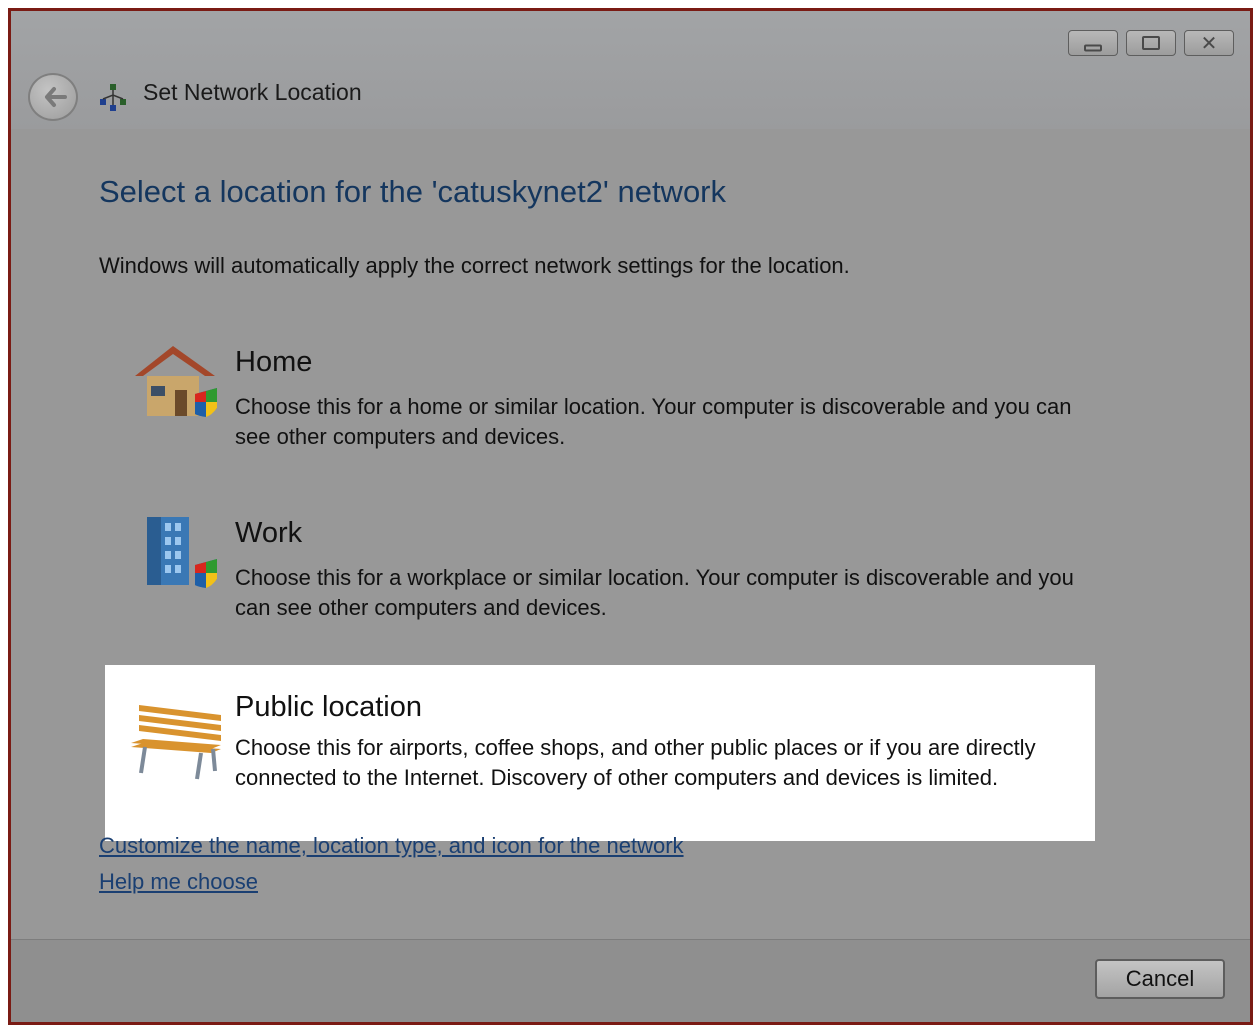 The width and height of the screenshot is (1253, 1026). Describe the element at coordinates (328, 707) in the screenshot. I see `option-public-location-title: Public location` at that location.